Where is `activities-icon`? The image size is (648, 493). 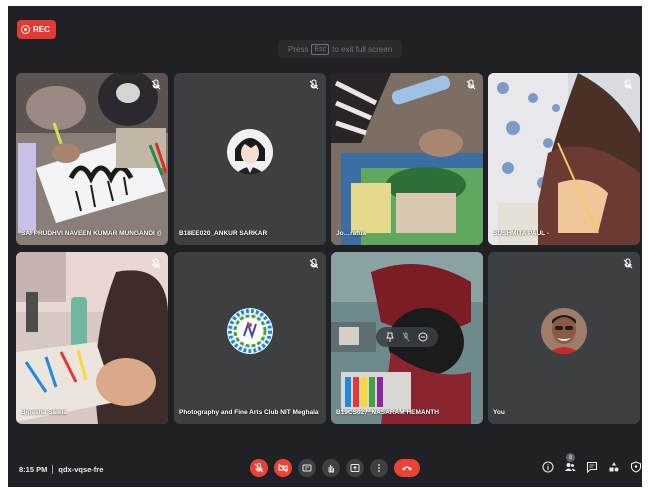
activities-icon is located at coordinates (614, 467).